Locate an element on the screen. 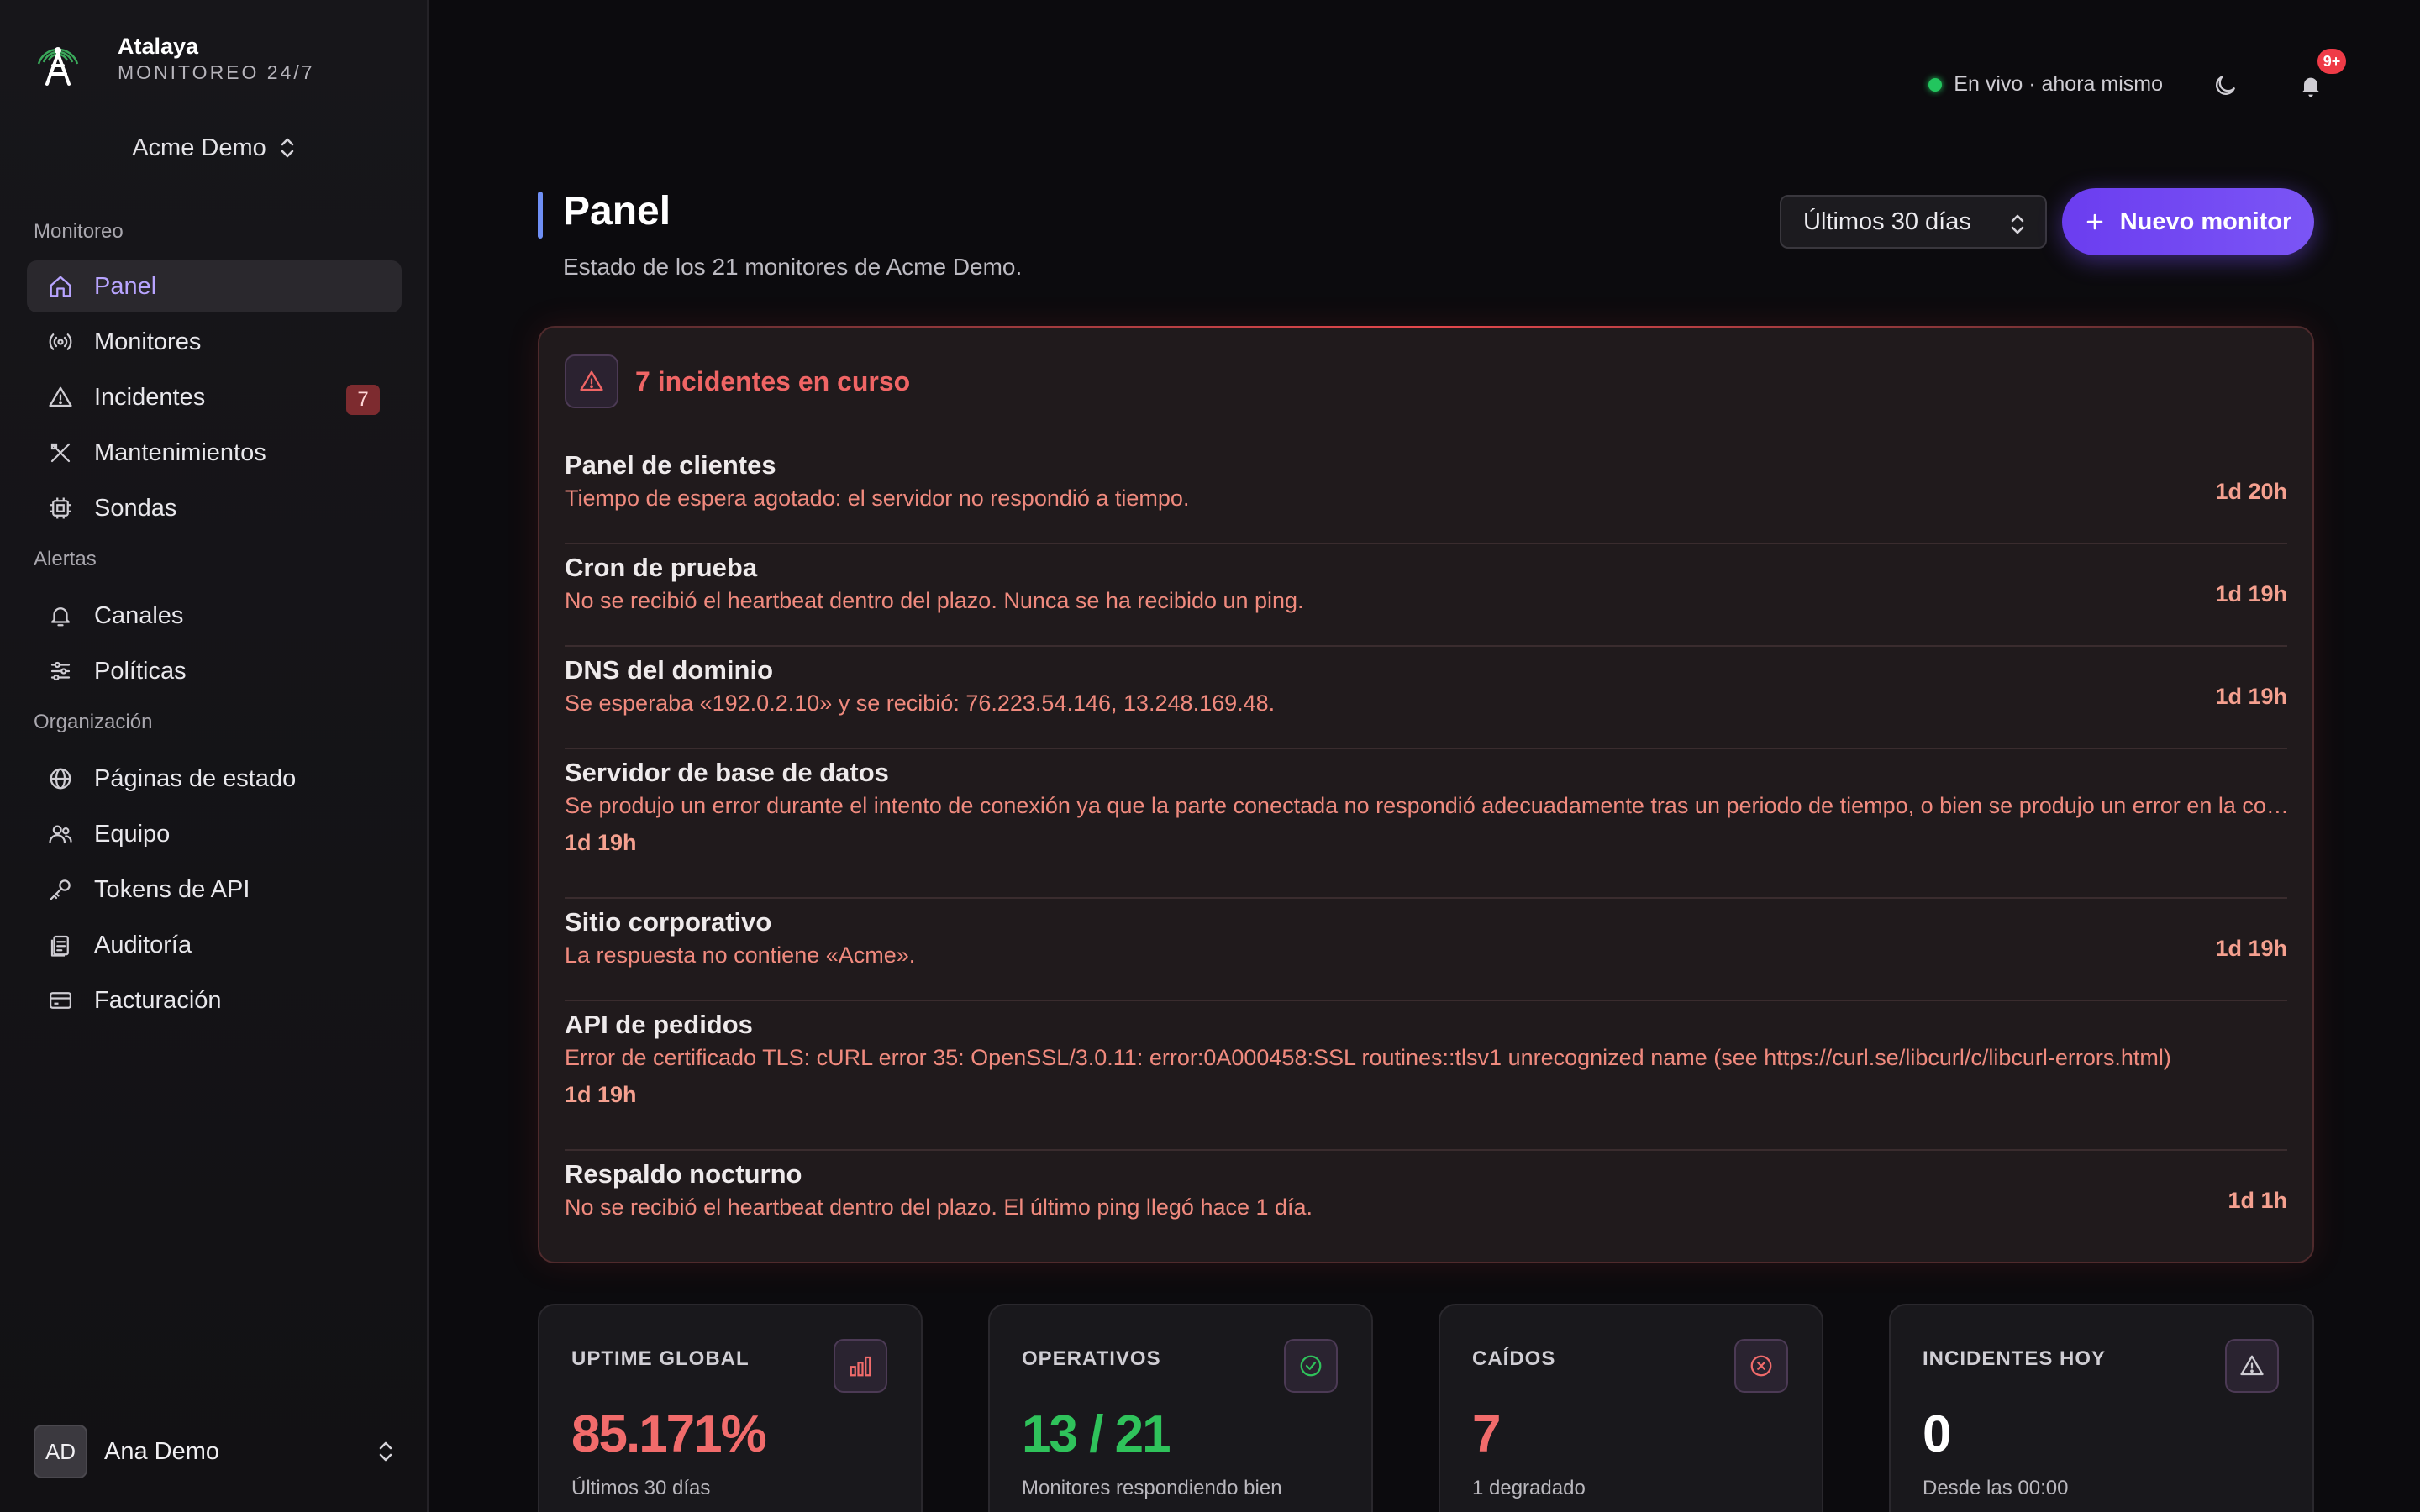 The image size is (2420, 1512). broadcast-icon is located at coordinates (60, 341).